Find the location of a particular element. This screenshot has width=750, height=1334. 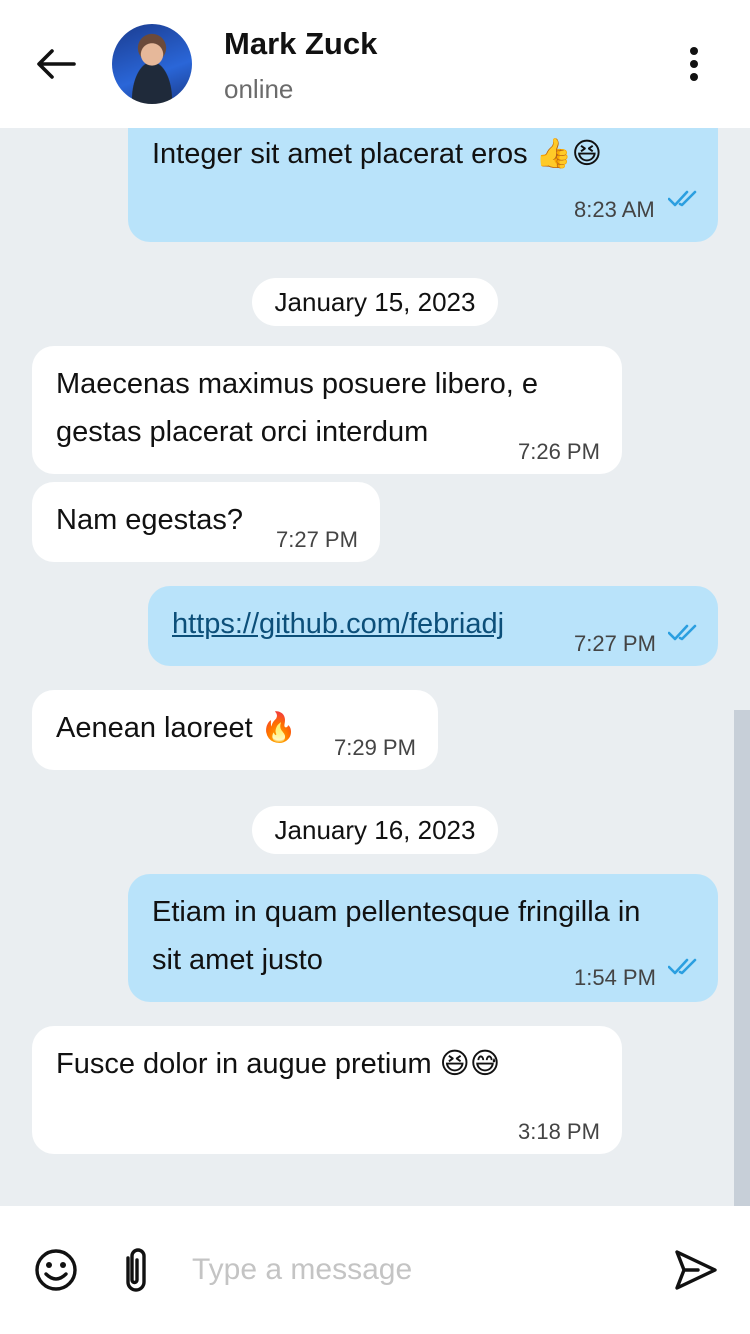

back-button is located at coordinates (56, 64).